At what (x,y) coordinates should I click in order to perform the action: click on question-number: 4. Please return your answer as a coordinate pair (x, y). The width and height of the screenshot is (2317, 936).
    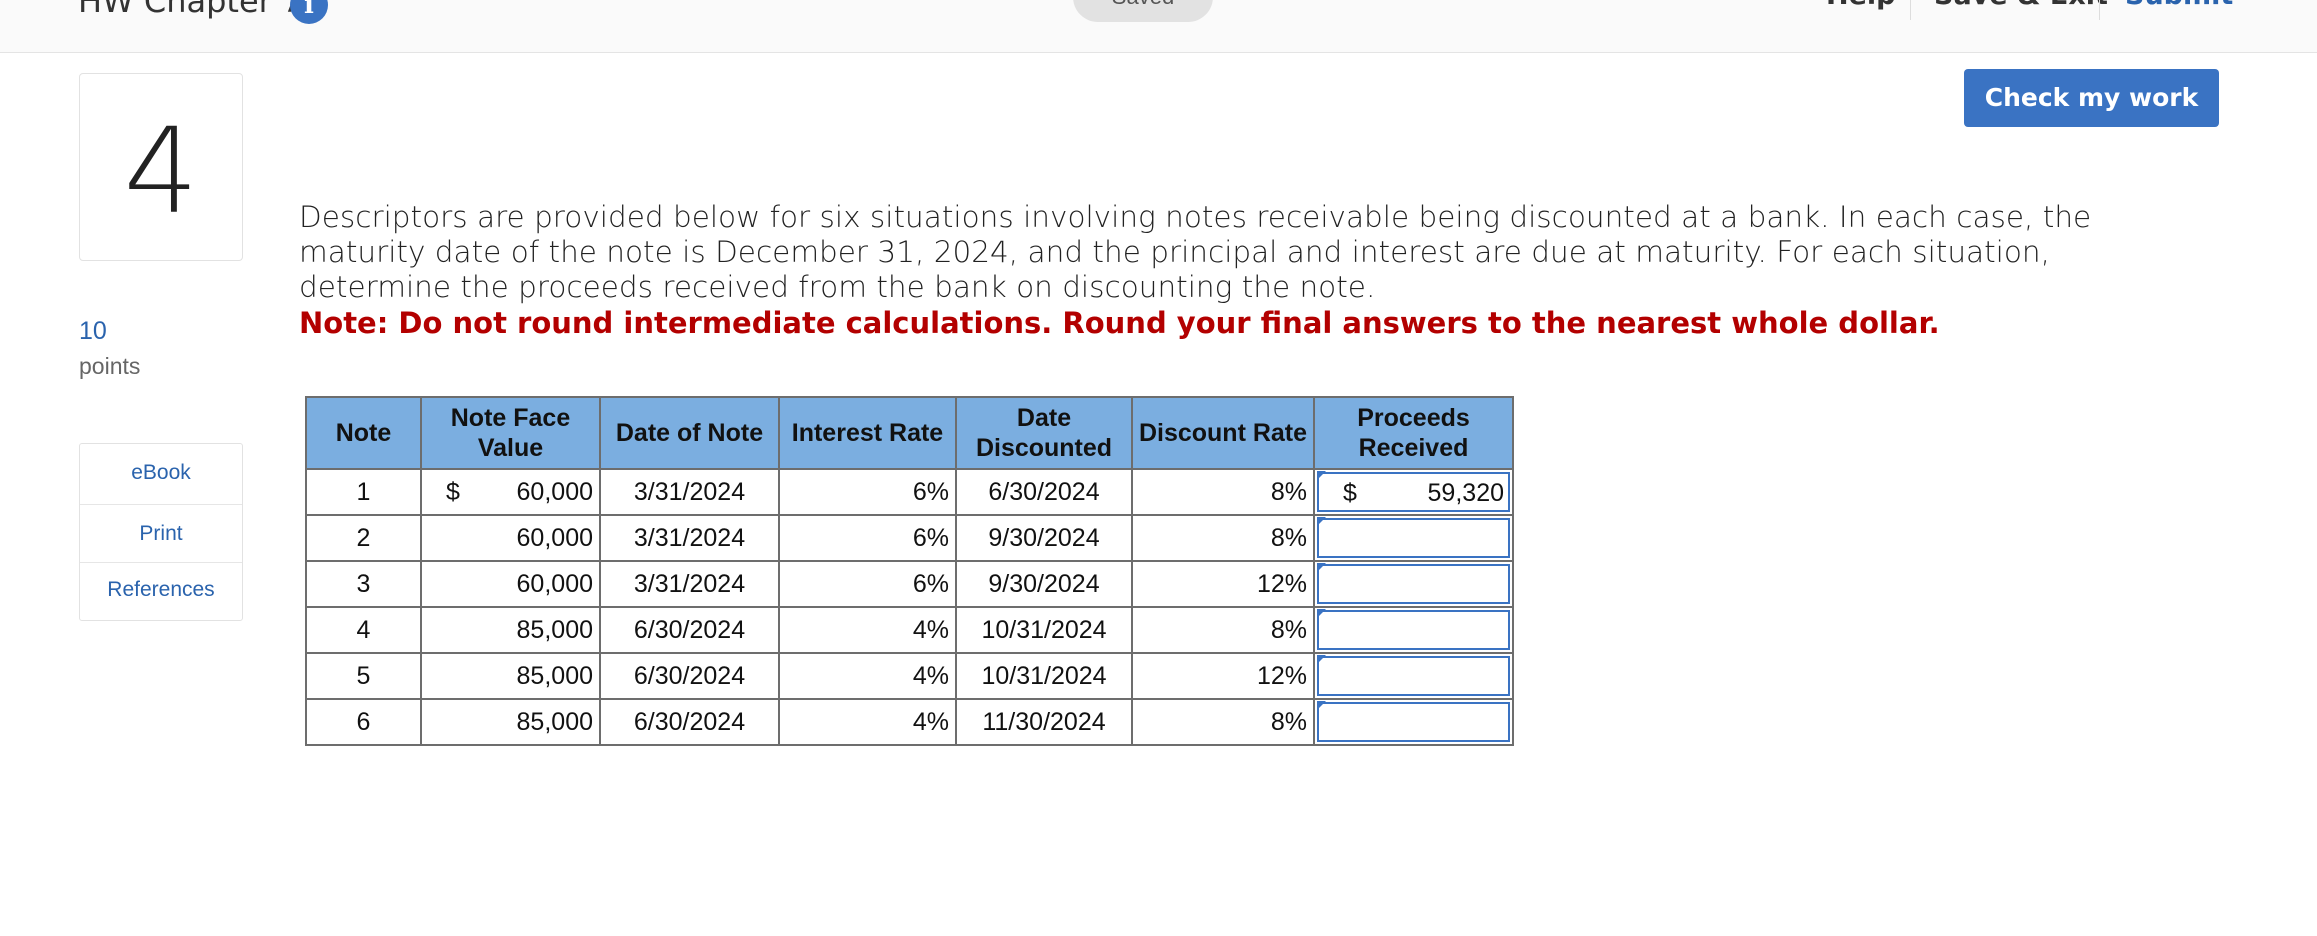
    Looking at the image, I should click on (161, 171).